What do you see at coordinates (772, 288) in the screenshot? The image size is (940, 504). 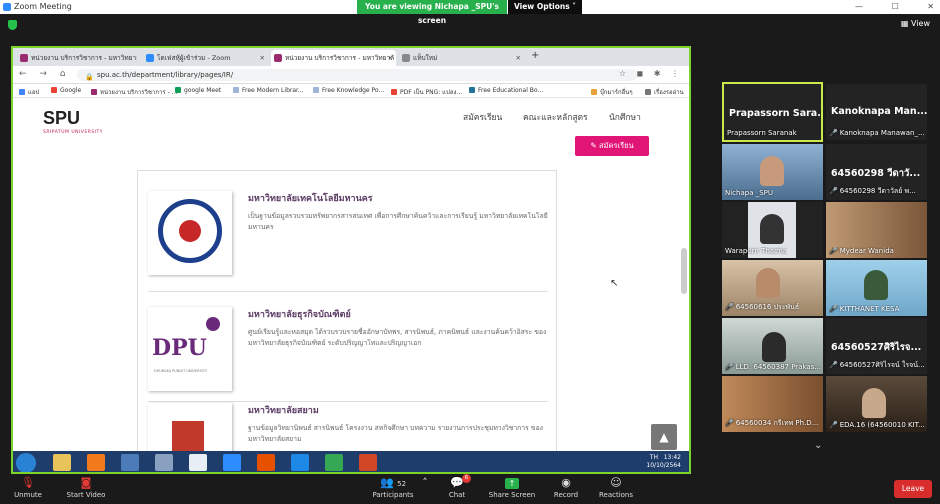 I see `participant-video-tile: 🎤 64560616 ประพันธ์` at bounding box center [772, 288].